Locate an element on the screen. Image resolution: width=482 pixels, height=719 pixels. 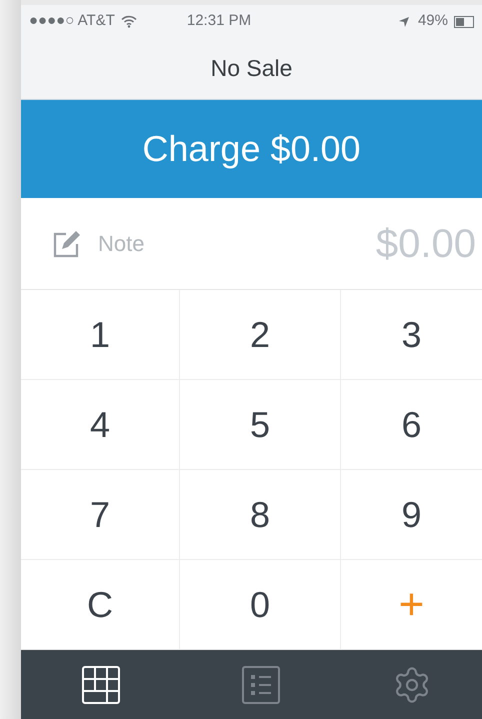
edit-icon is located at coordinates (67, 243).